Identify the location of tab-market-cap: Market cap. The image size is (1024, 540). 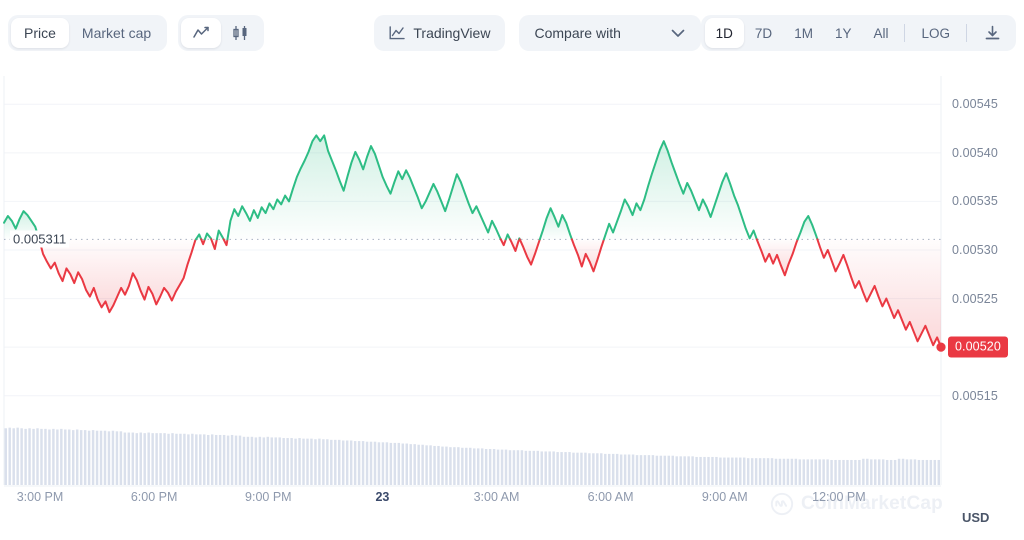
(116, 33).